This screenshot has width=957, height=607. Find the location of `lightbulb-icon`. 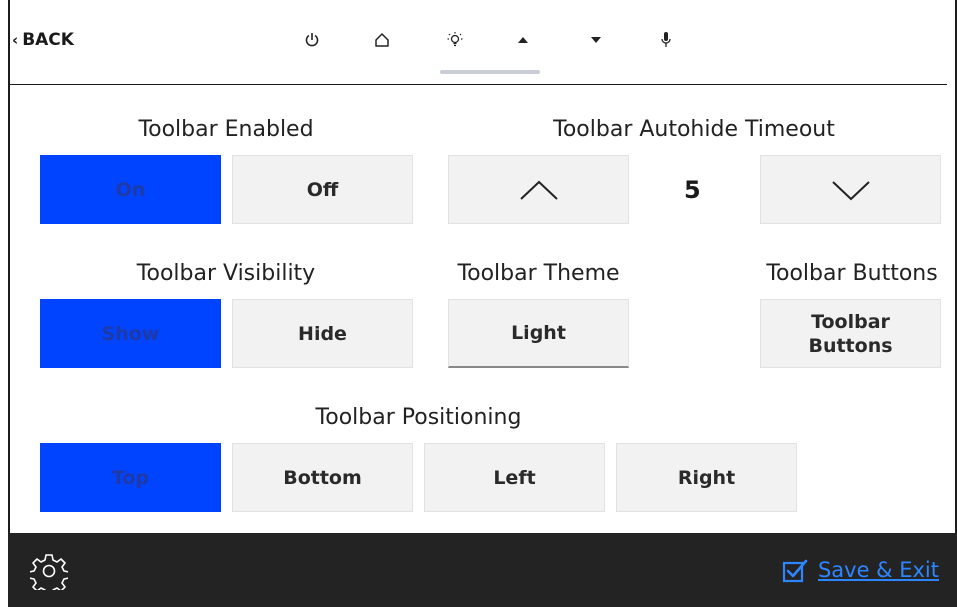

lightbulb-icon is located at coordinates (455, 40).